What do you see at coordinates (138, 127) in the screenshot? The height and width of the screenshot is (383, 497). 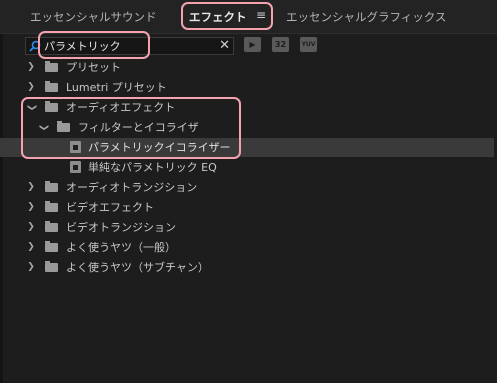 I see `tree-item-label: フィルターとイコライザ` at bounding box center [138, 127].